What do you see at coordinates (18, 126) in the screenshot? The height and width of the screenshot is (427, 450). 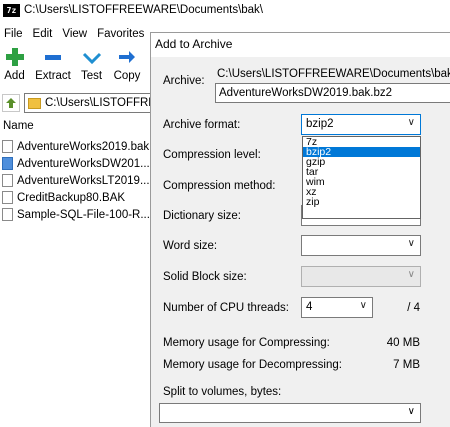 I see `column-header-name: Name` at bounding box center [18, 126].